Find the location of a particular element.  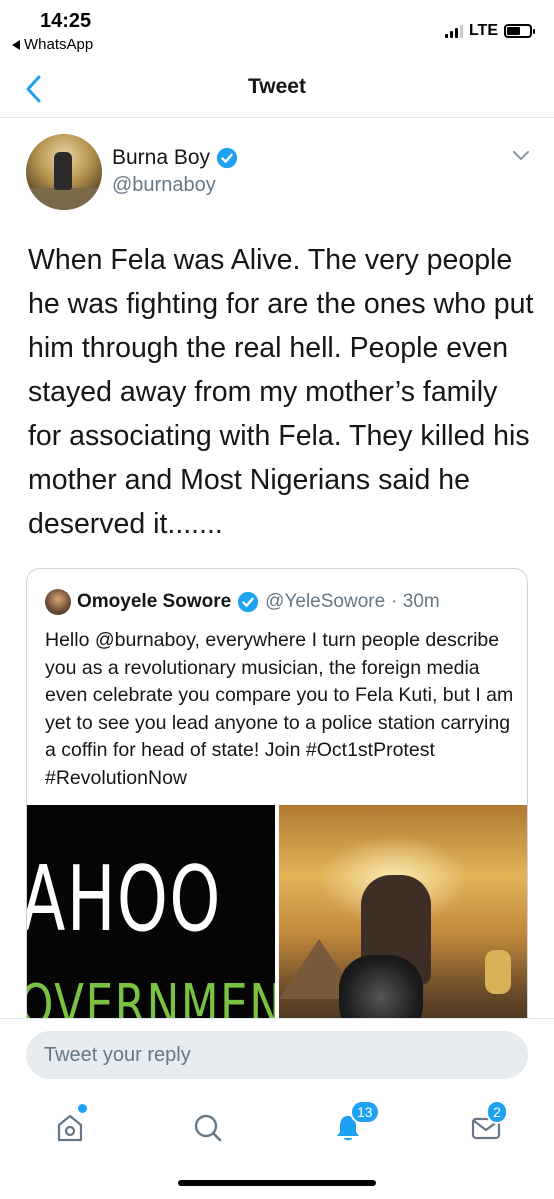

messages-badge: 2 is located at coordinates (497, 1112).